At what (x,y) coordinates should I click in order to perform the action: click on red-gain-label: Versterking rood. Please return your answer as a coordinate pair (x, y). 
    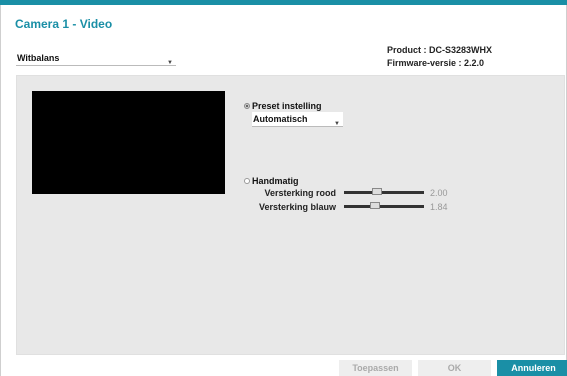
    Looking at the image, I should click on (300, 192).